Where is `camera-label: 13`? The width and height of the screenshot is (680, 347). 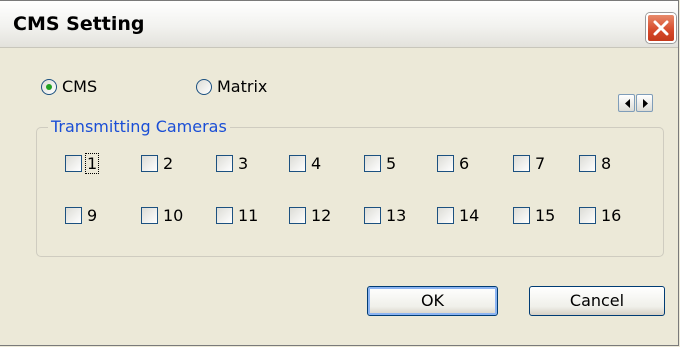 camera-label: 13 is located at coordinates (396, 215).